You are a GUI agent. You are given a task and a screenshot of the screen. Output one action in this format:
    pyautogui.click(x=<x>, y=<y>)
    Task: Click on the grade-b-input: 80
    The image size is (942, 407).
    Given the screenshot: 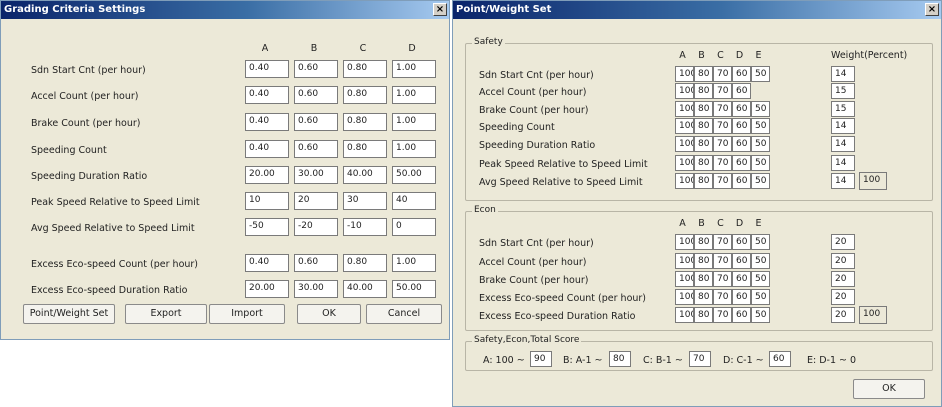 What is the action you would take?
    pyautogui.click(x=620, y=359)
    